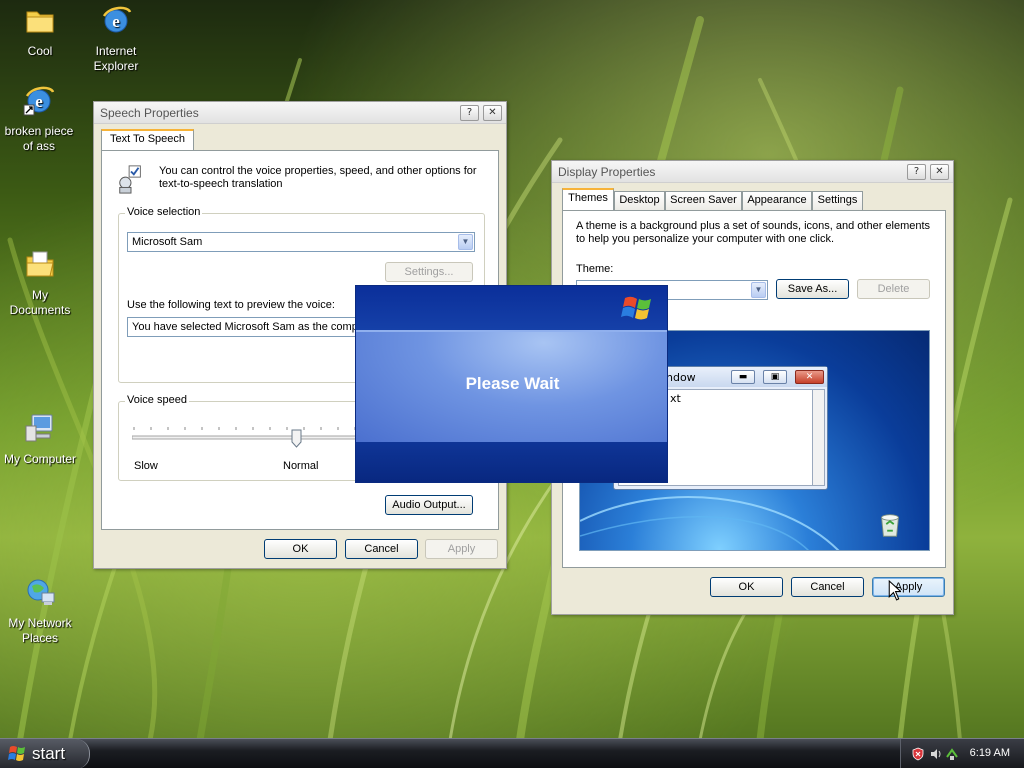 Image resolution: width=1024 pixels, height=768 pixels. Describe the element at coordinates (40, 283) in the screenshot. I see `desktop-icon-my-documents: My Documents` at that location.